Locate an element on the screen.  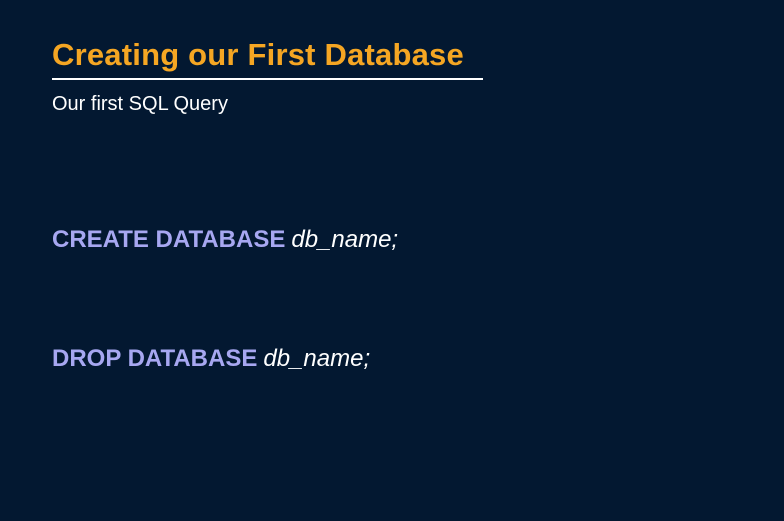
drop-database-keyword: DROP DATABASE is located at coordinates (155, 358).